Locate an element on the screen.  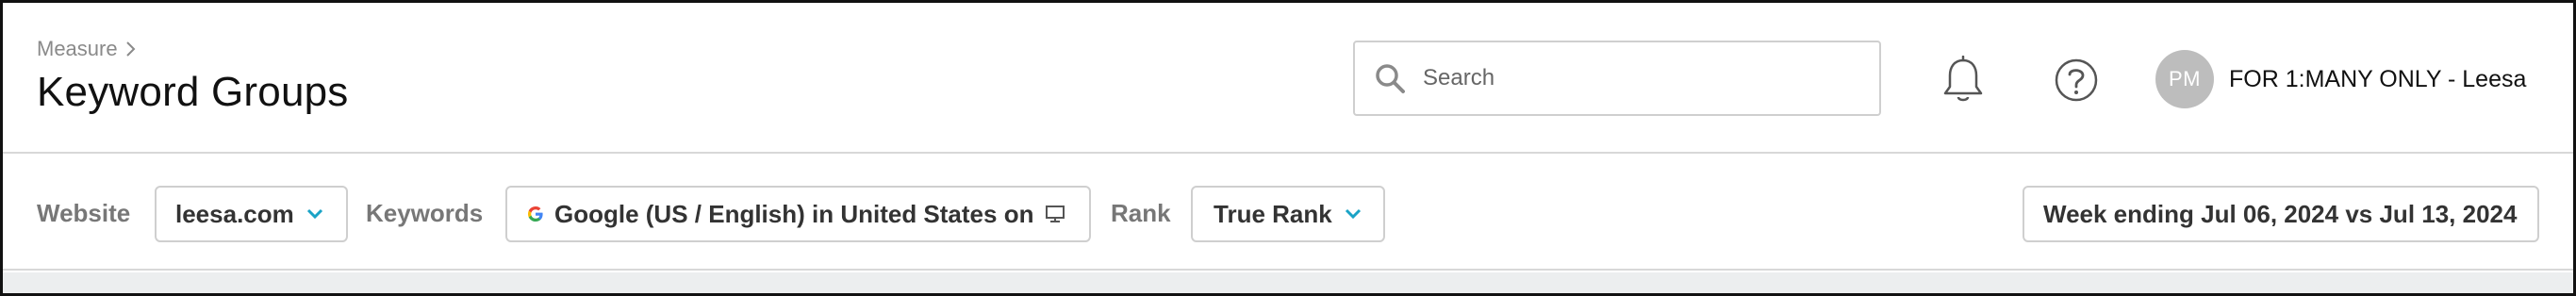
help-icon is located at coordinates (2076, 80).